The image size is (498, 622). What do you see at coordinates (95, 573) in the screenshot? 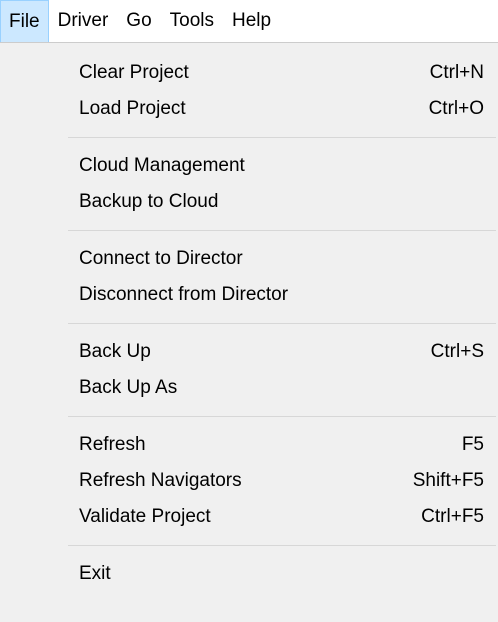
I see `menu-item-label: Exit` at bounding box center [95, 573].